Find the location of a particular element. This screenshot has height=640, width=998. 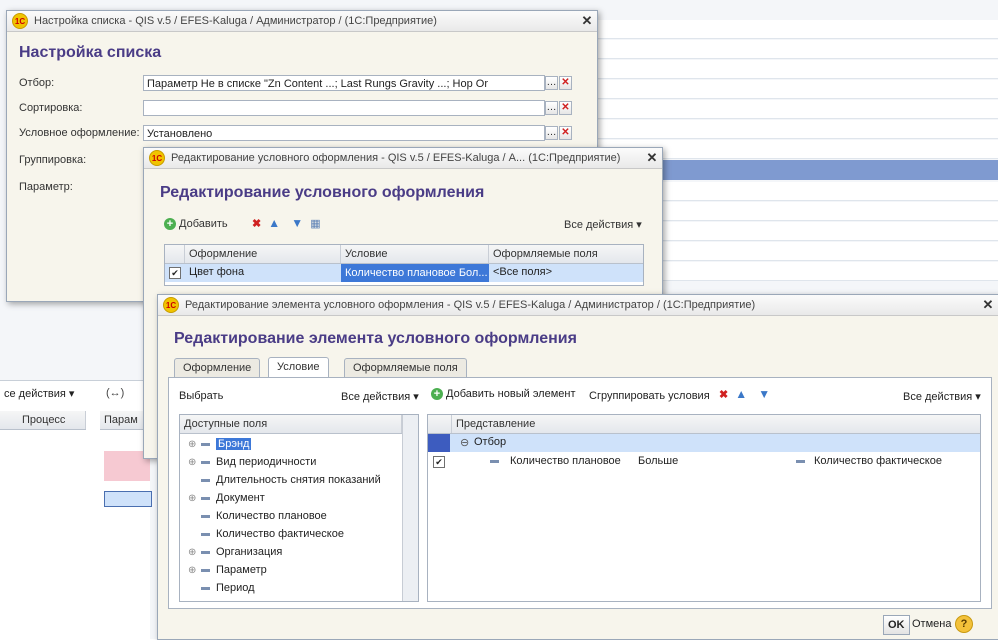

app-logo-icon: 1С is located at coordinates (171, 305).